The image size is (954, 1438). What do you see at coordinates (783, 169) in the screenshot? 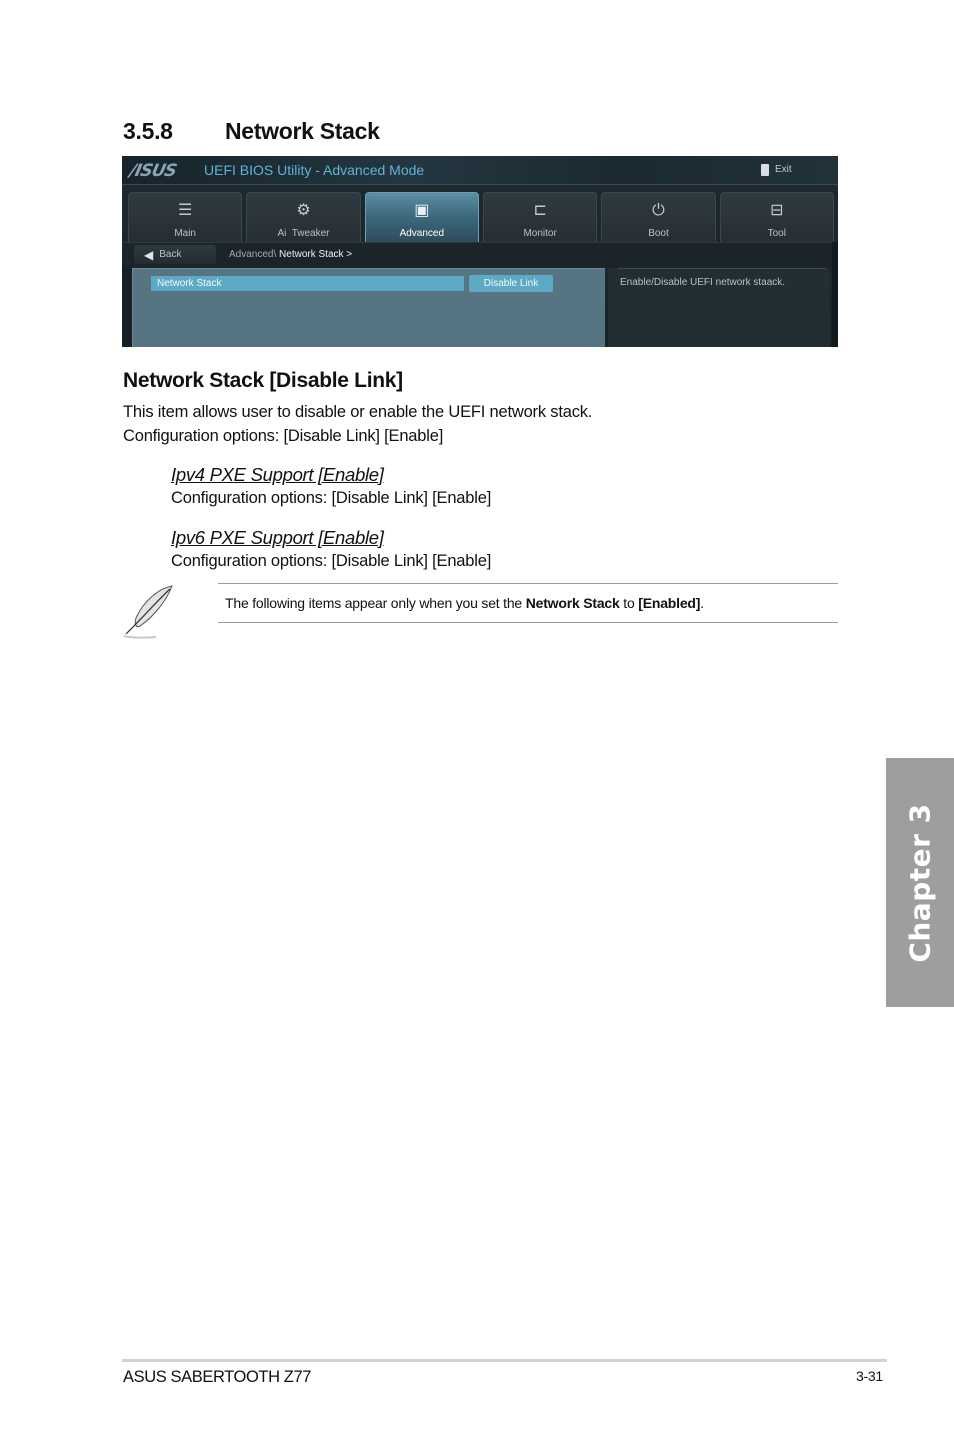
I see `exit-label: Exit` at bounding box center [783, 169].